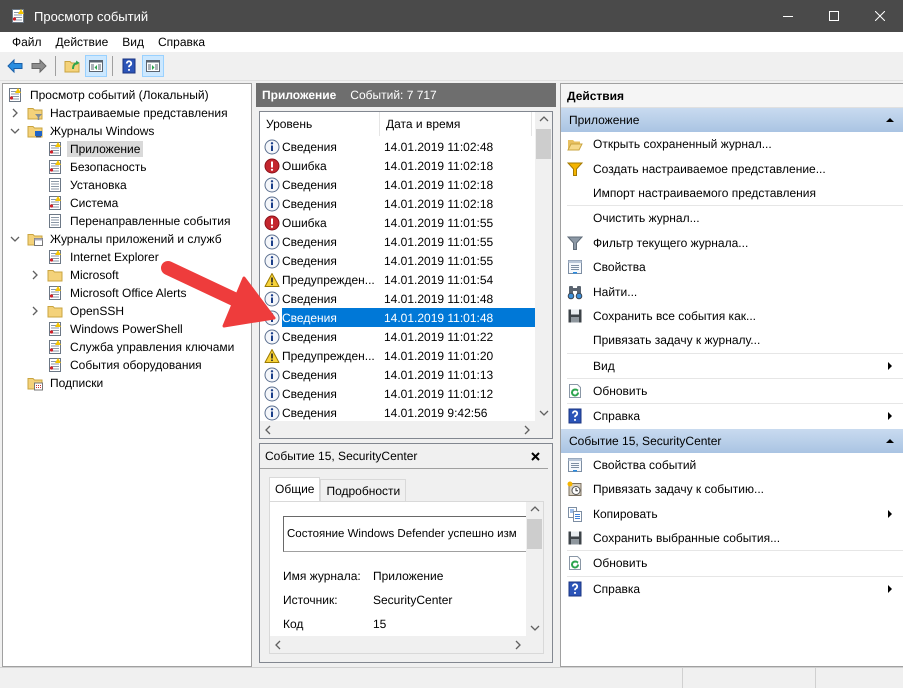  Describe the element at coordinates (98, 185) in the screenshot. I see `tree-item: Установка` at that location.